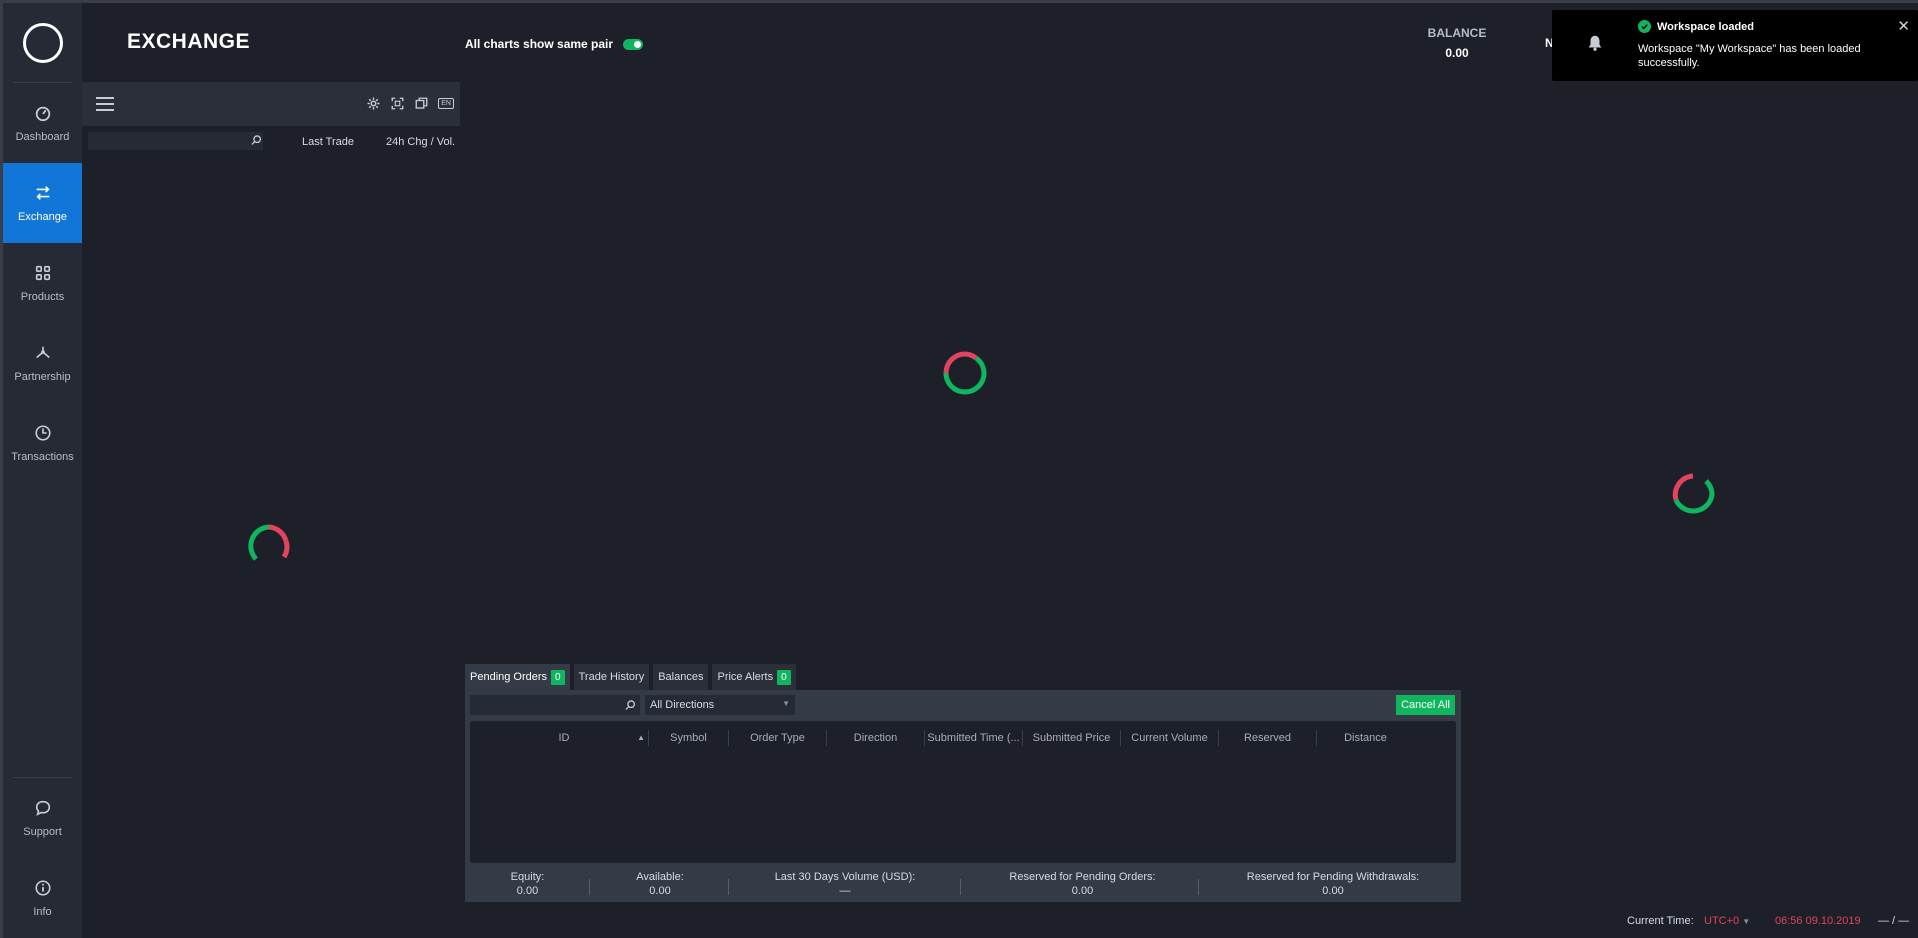 Image resolution: width=1918 pixels, height=938 pixels. I want to click on column-direction: Direction, so click(875, 738).